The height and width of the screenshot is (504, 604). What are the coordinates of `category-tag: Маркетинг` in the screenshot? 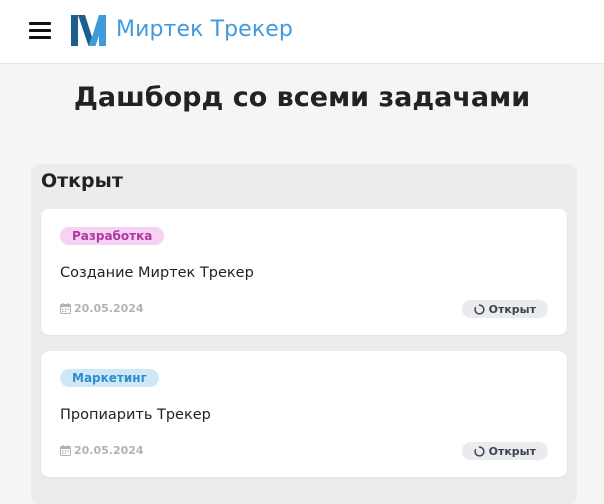 It's located at (109, 378).